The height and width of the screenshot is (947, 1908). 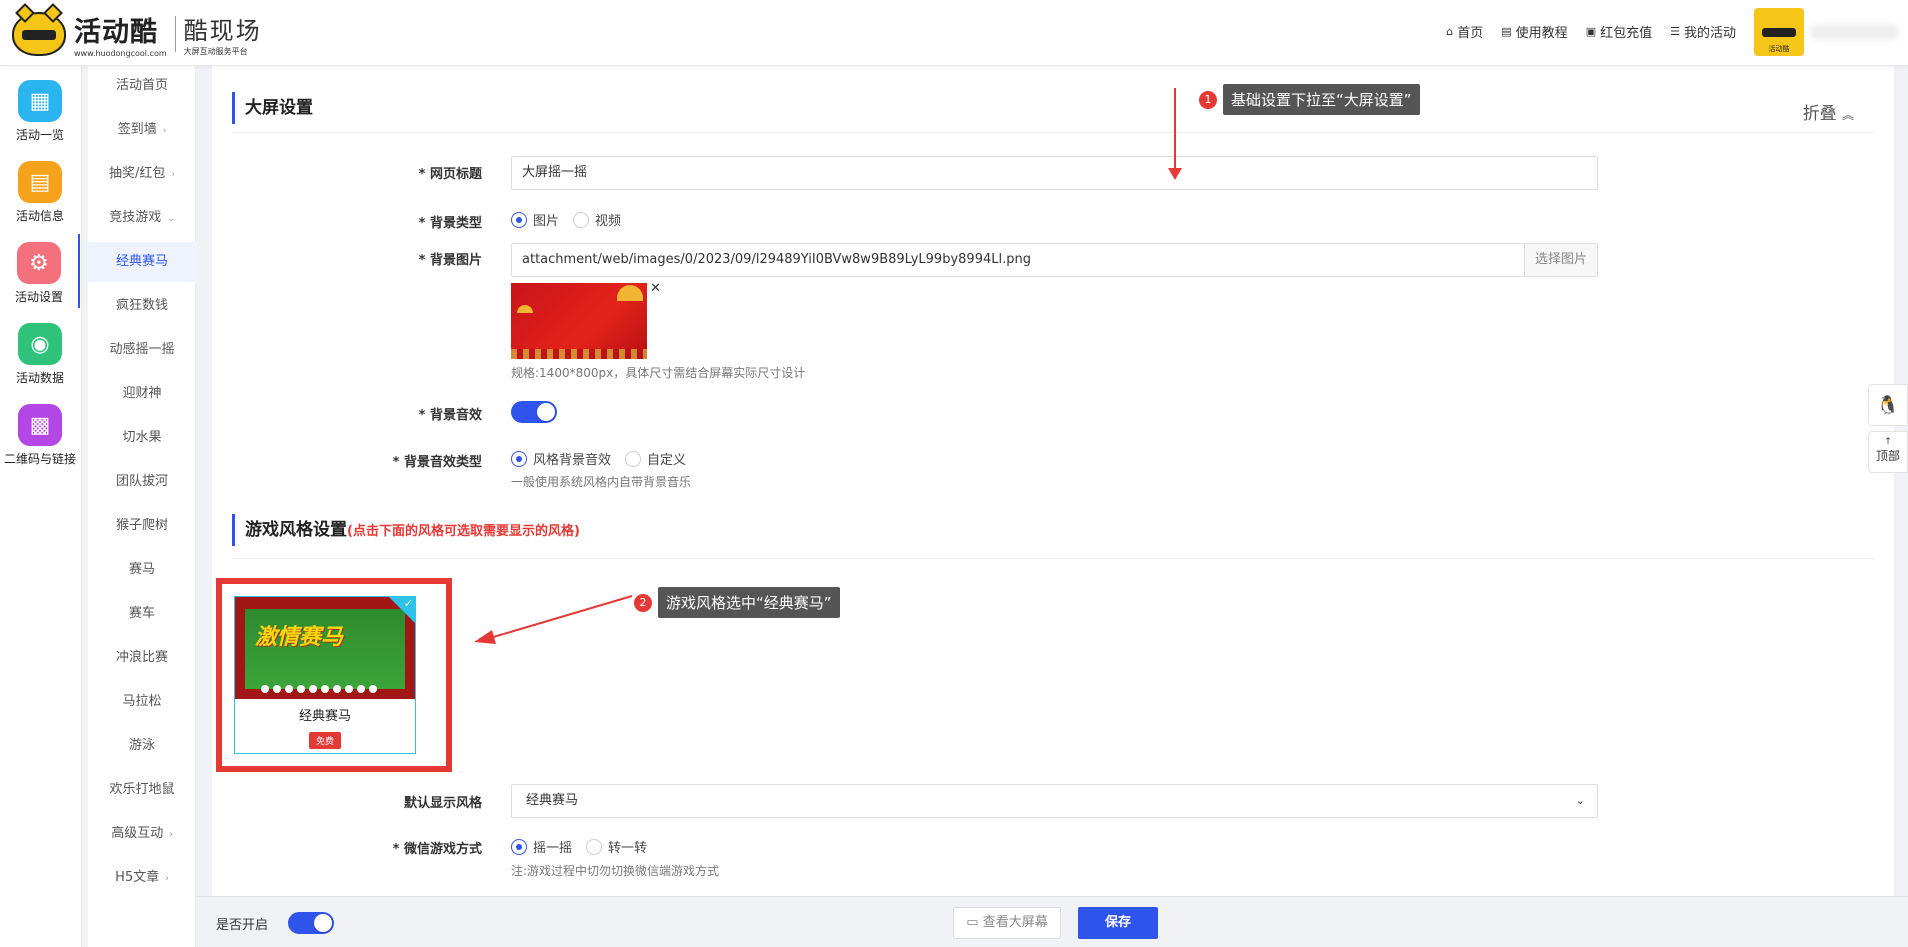 I want to click on annotation-step-1: 1 基础设置下拉至“大屏设置”, so click(x=1309, y=99).